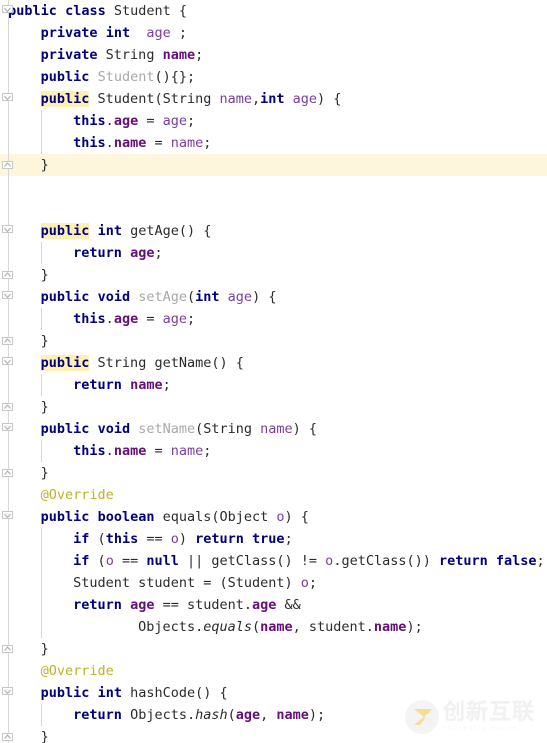 Image resolution: width=547 pixels, height=743 pixels. What do you see at coordinates (97, 539) in the screenshot?
I see `code-token: (` at bounding box center [97, 539].